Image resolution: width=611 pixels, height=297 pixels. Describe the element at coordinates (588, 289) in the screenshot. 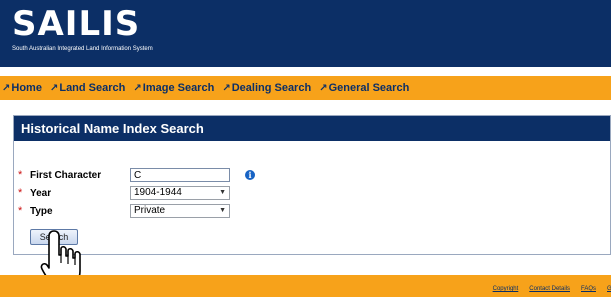

I see `footer-link-faqs: FAQs` at that location.